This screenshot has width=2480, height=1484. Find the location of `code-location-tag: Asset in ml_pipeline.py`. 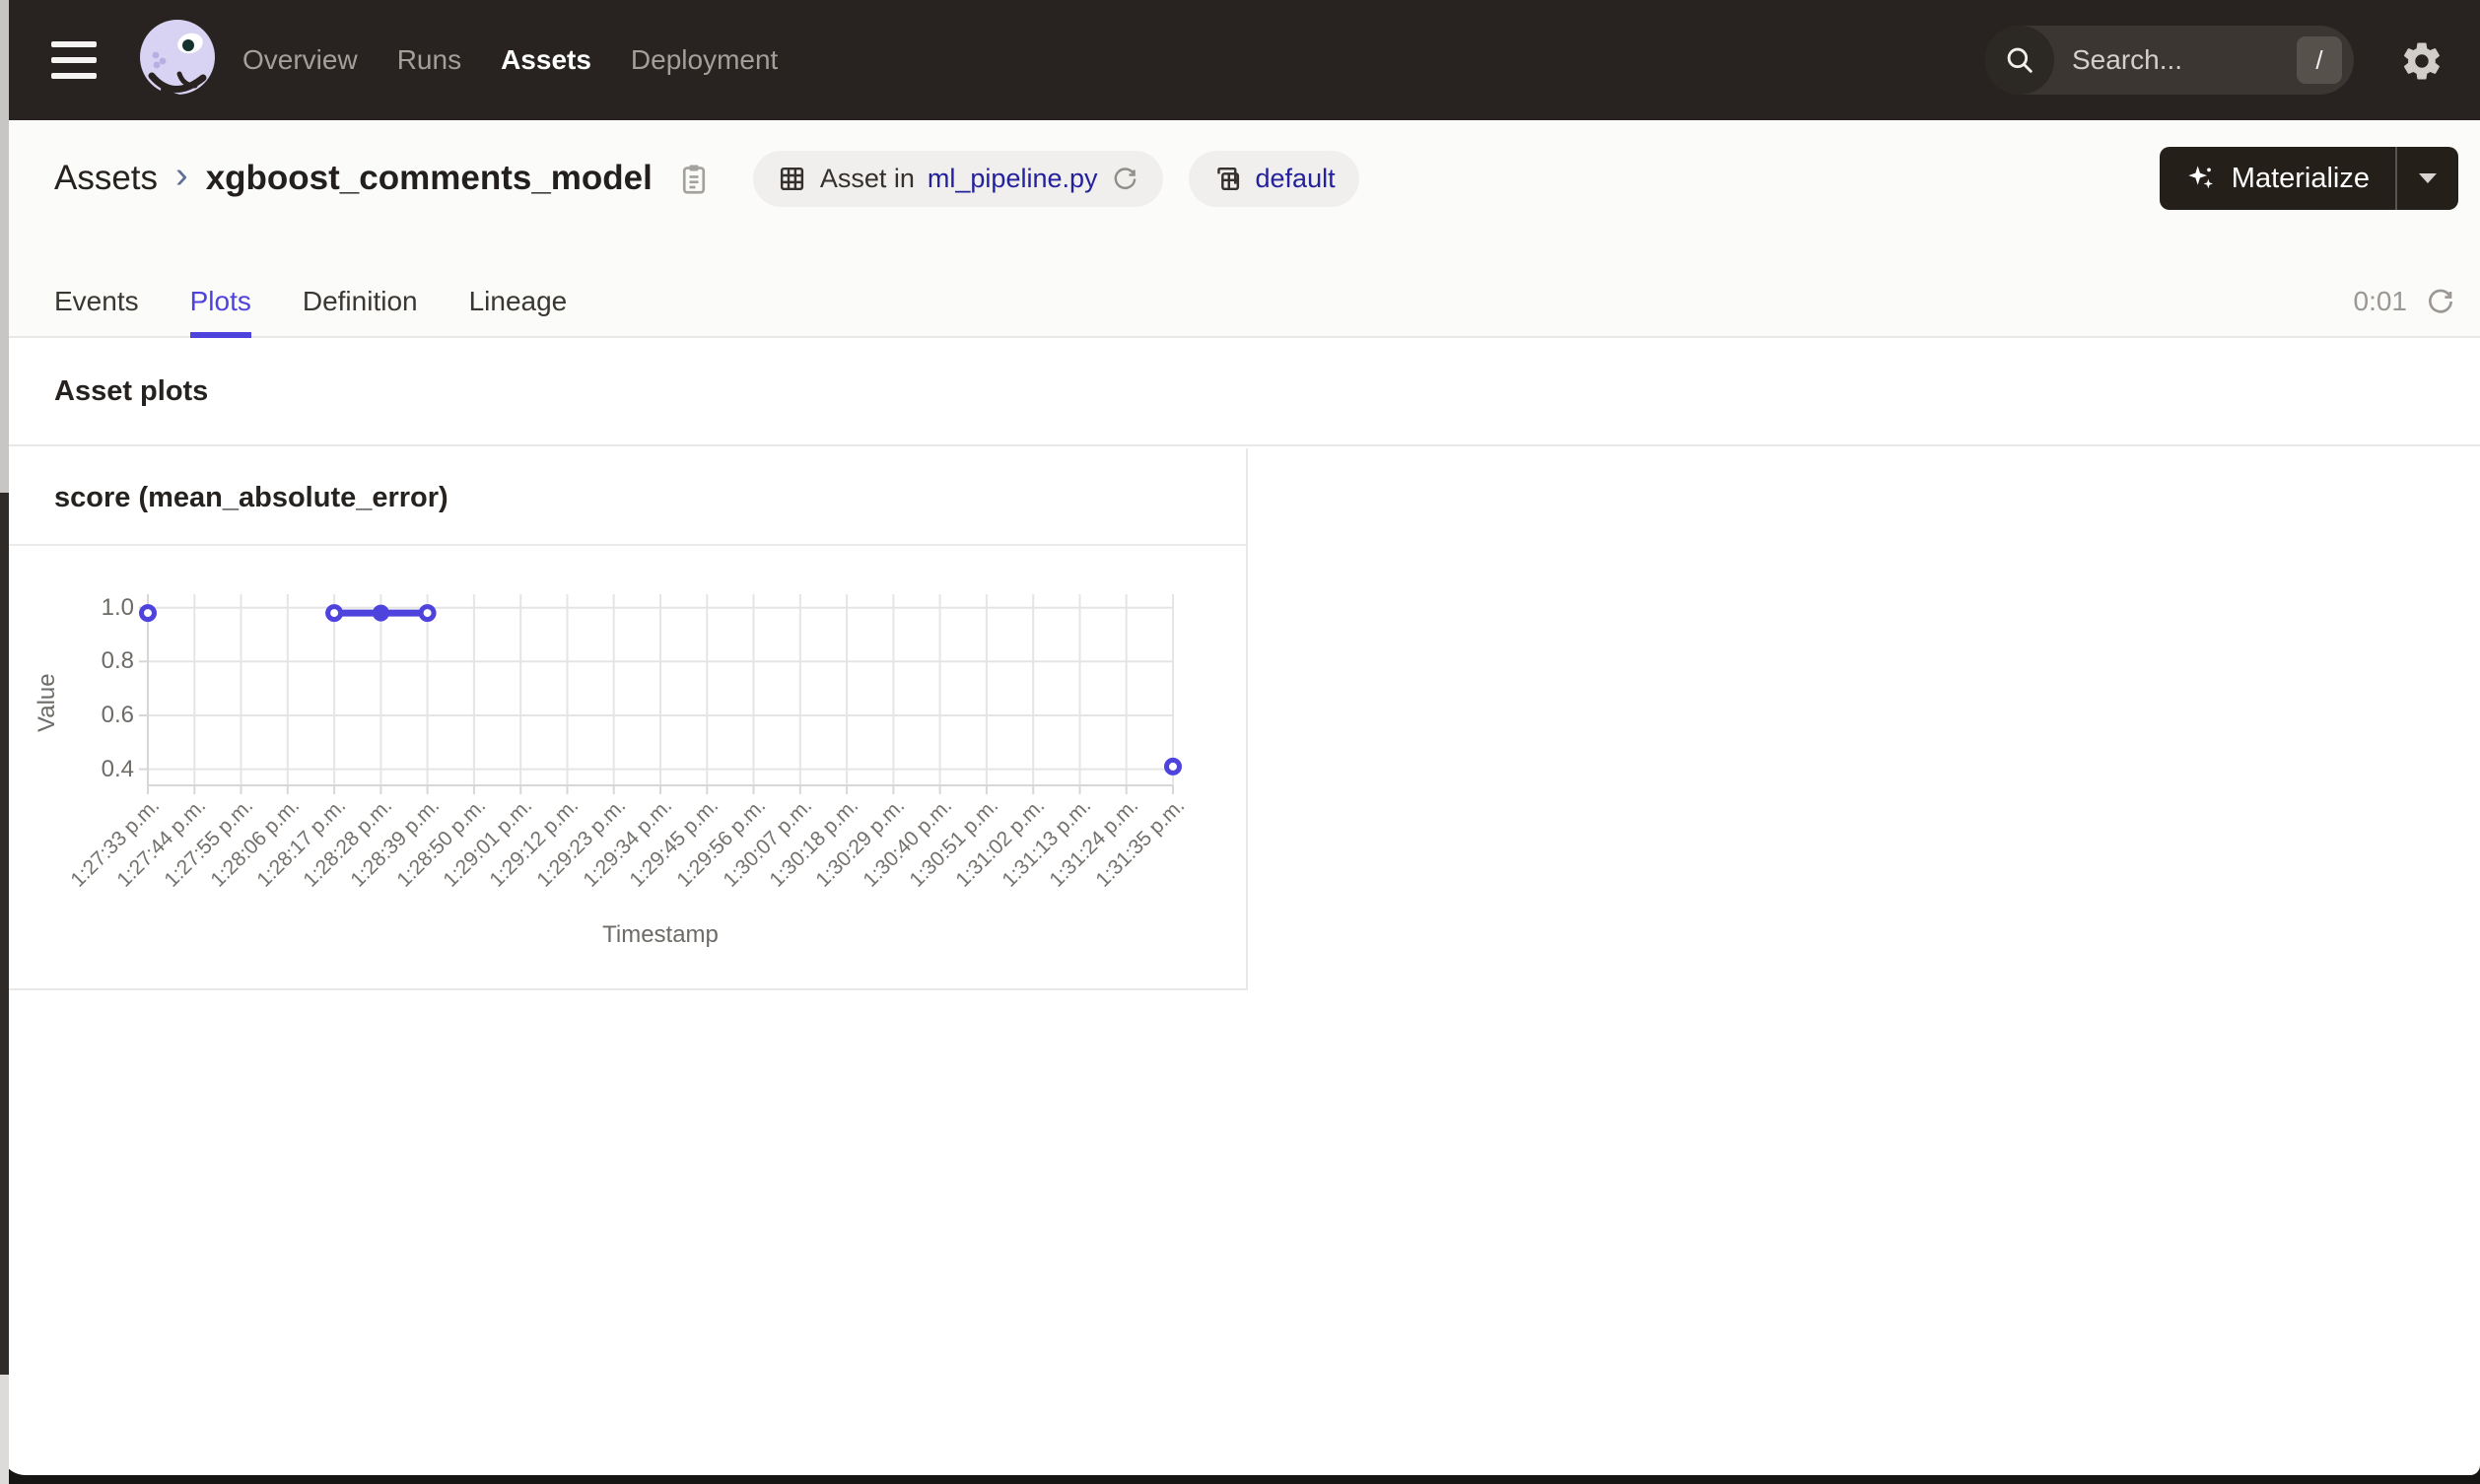

code-location-tag: Asset in ml_pipeline.py is located at coordinates (957, 178).